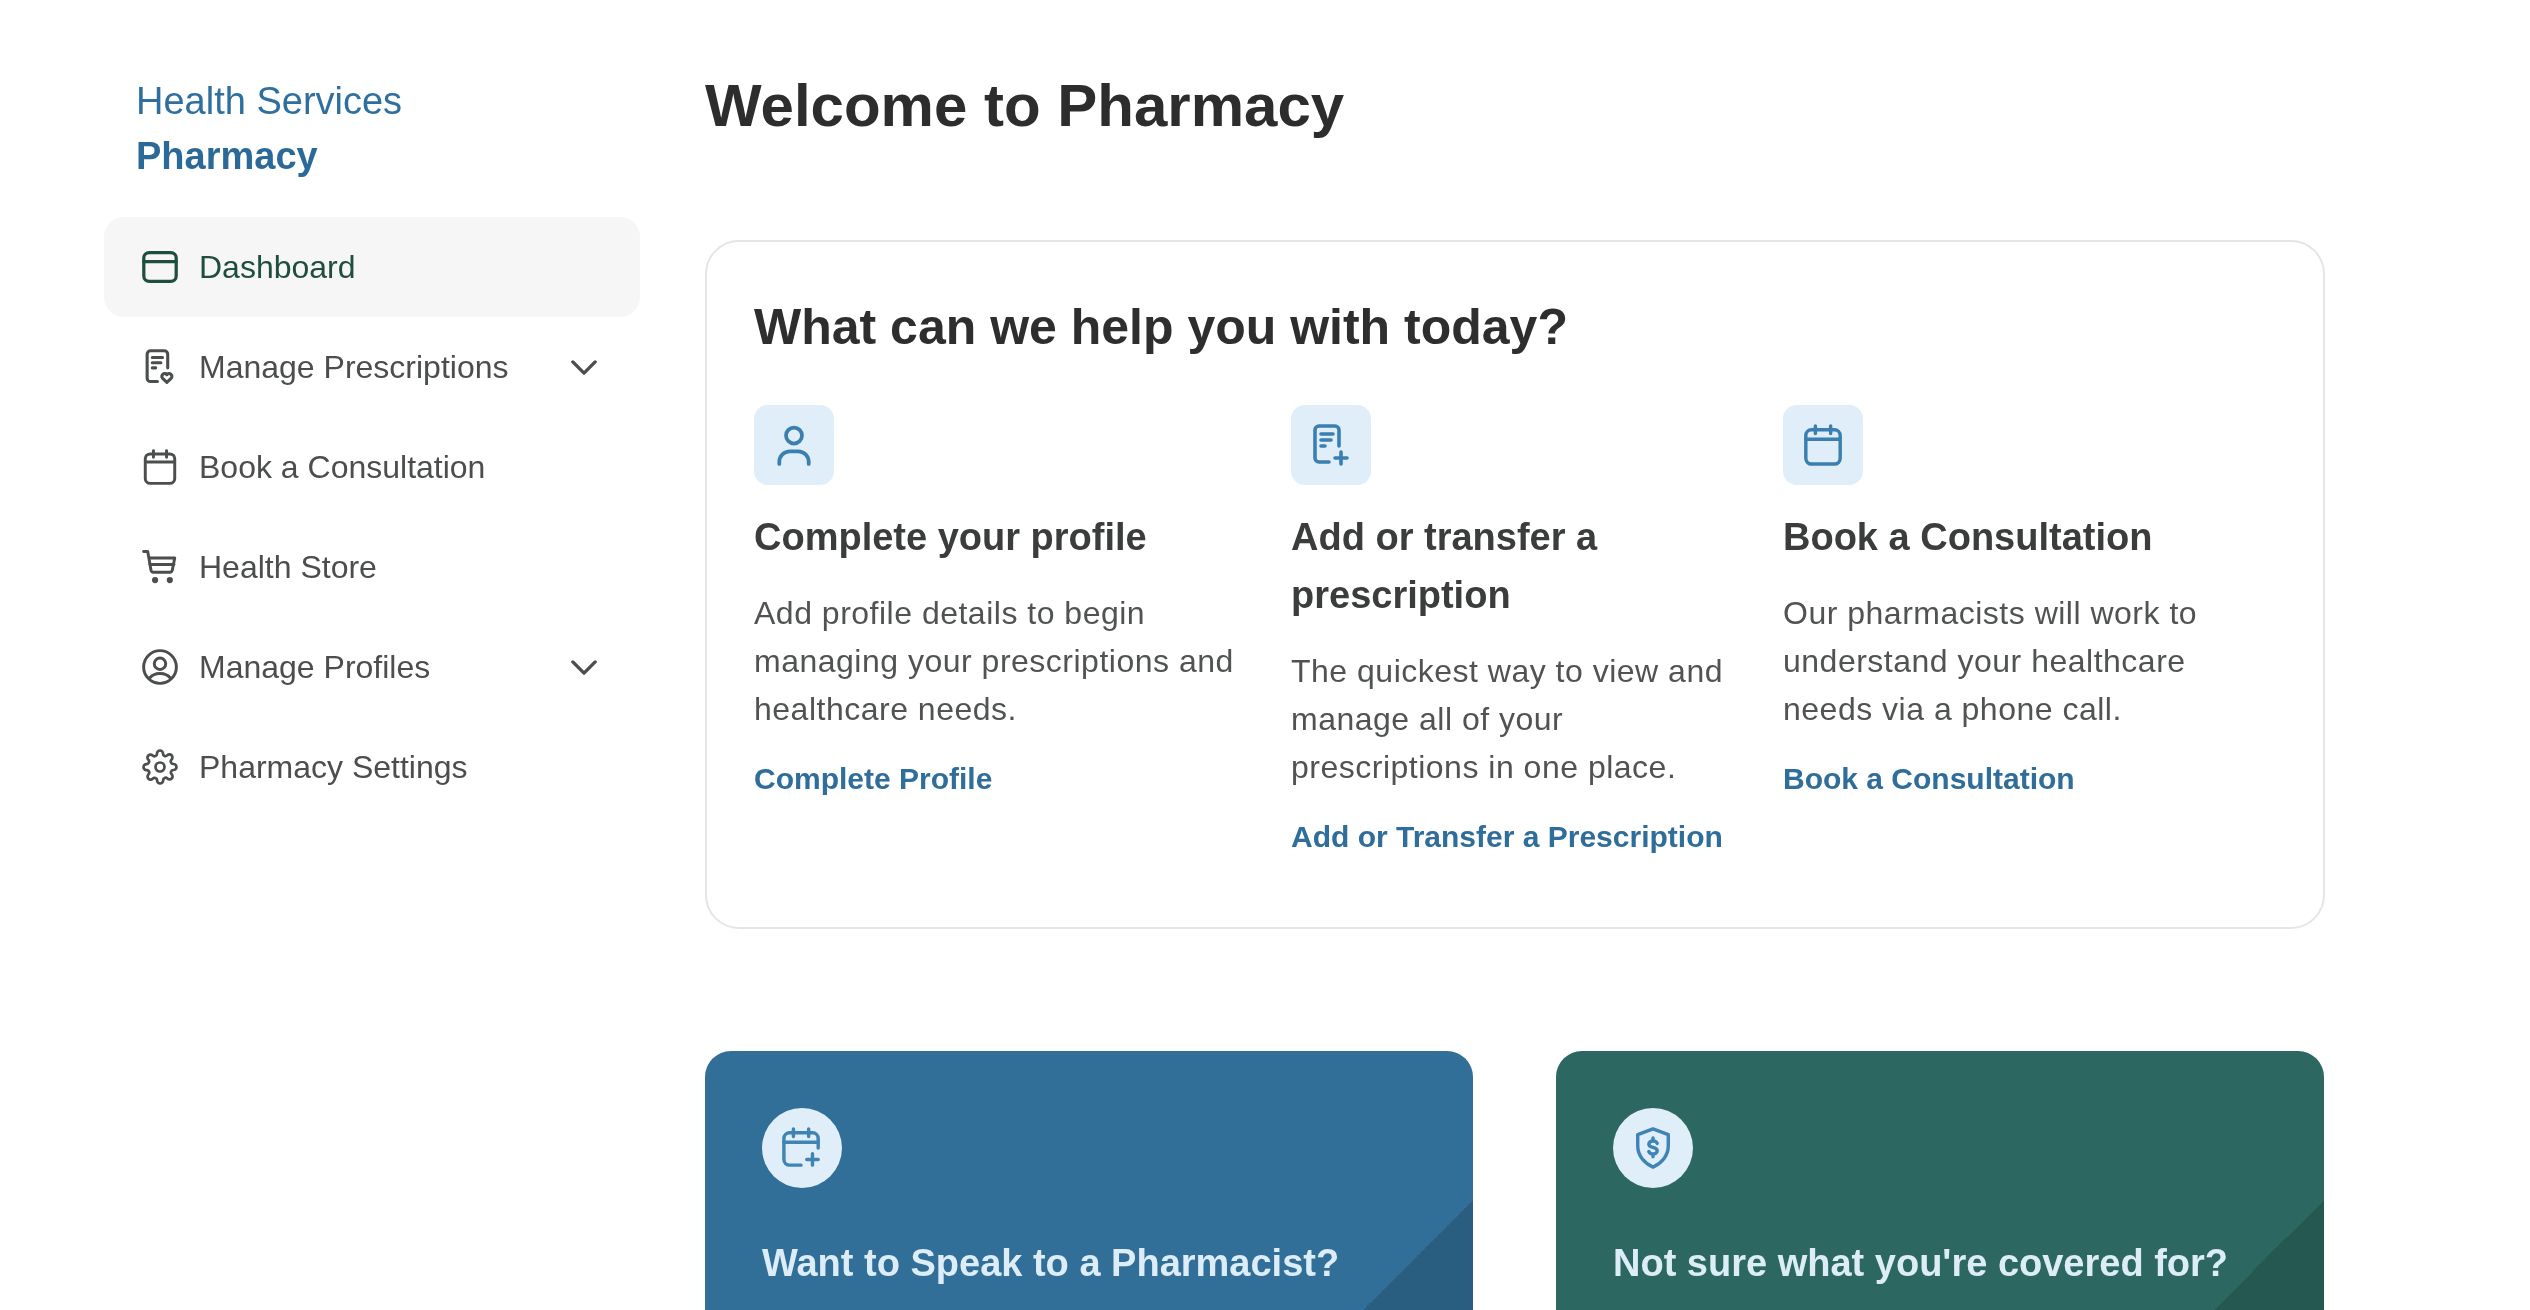 The height and width of the screenshot is (1310, 2530). What do you see at coordinates (1940, 1180) in the screenshot?
I see `promo-card: Not sure what you're covered for?` at bounding box center [1940, 1180].